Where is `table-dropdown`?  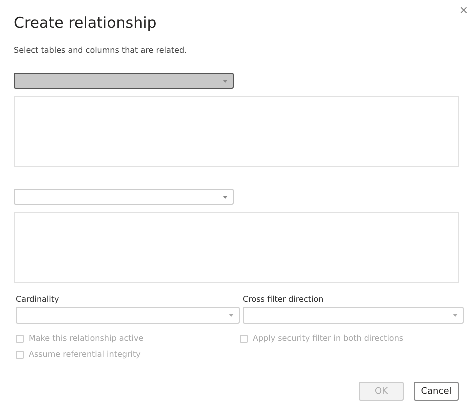
table-dropdown is located at coordinates (124, 81).